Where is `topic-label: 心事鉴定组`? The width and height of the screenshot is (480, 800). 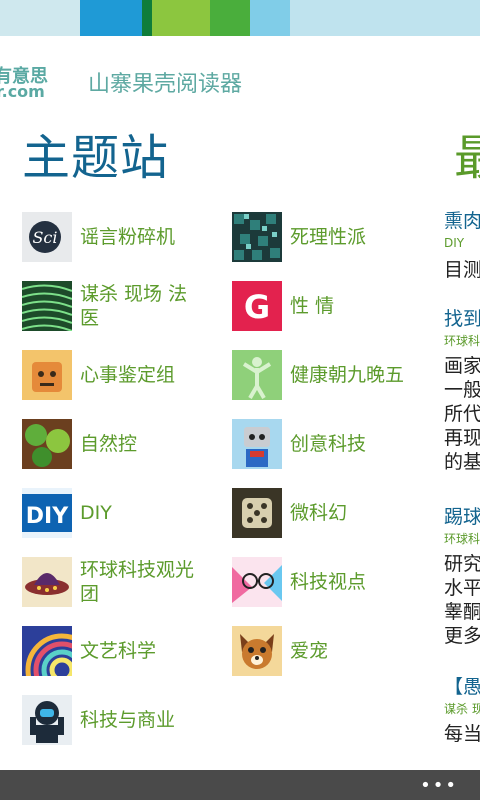
topic-label: 心事鉴定组 is located at coordinates (128, 375).